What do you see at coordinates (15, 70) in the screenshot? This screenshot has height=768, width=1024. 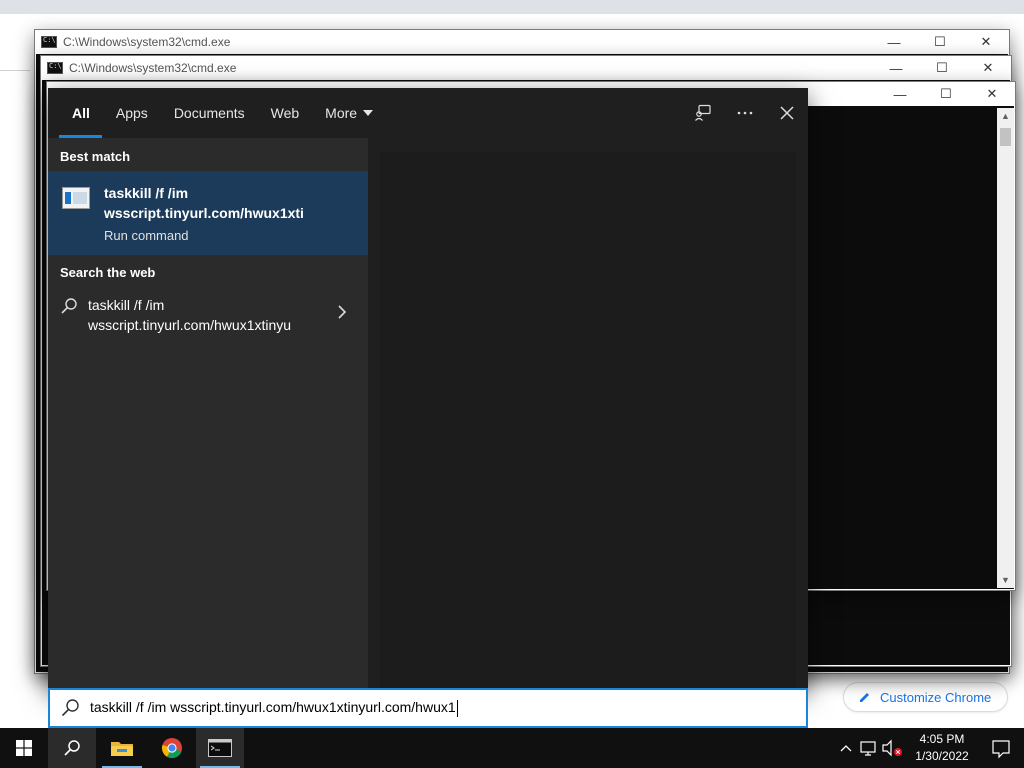 I see `divider` at bounding box center [15, 70].